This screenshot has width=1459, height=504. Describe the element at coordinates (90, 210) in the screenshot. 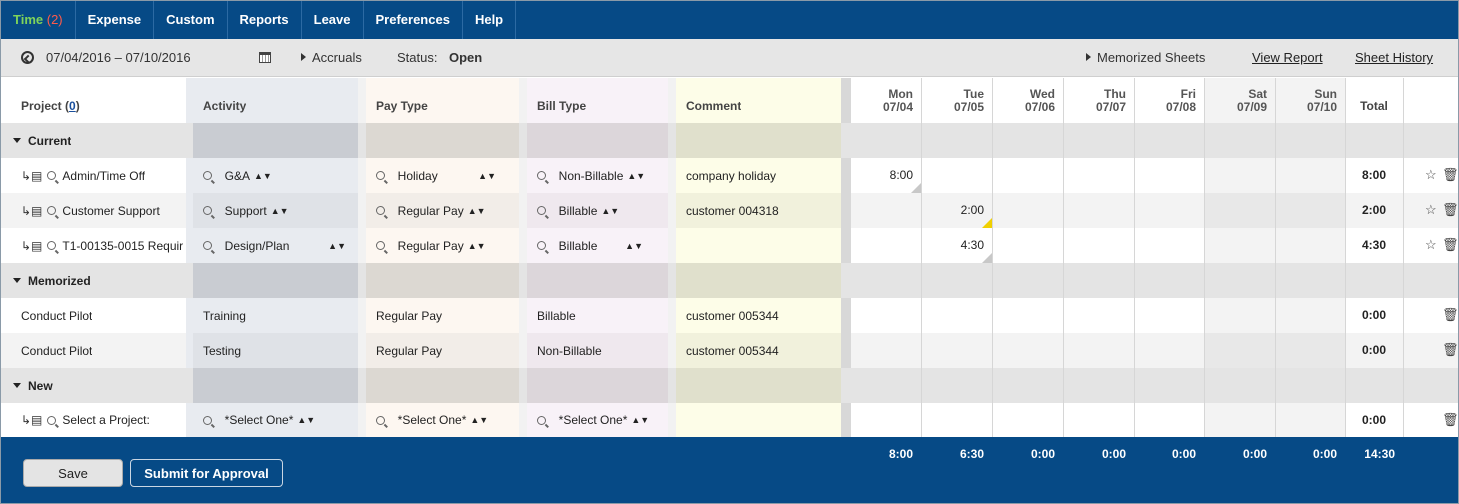

I see `project-cell: ↳▤ Customer Support` at that location.